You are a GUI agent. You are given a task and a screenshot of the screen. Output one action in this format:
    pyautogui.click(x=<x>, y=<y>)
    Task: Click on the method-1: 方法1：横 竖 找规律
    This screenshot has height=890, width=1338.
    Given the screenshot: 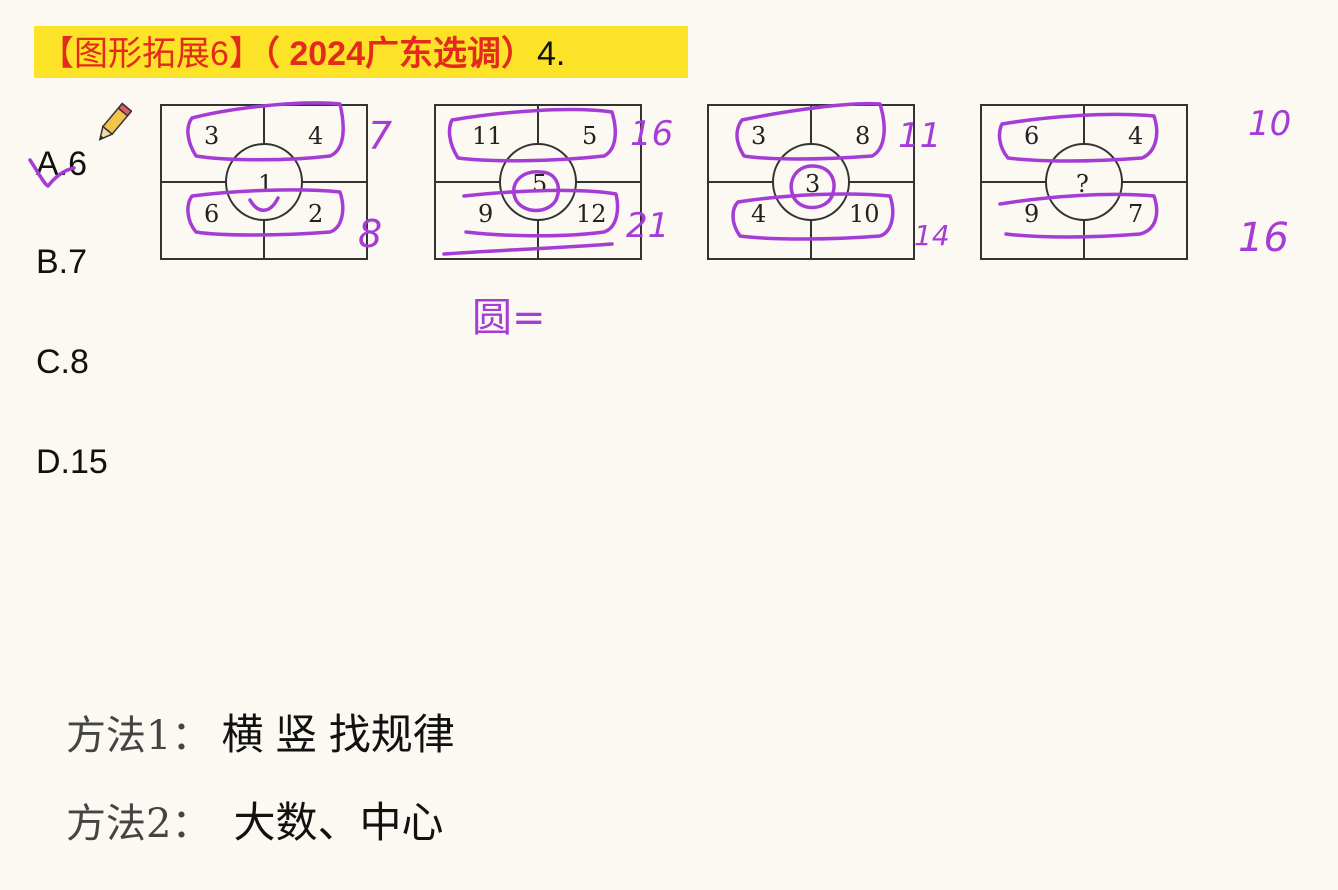 What is the action you would take?
    pyautogui.click(x=260, y=735)
    